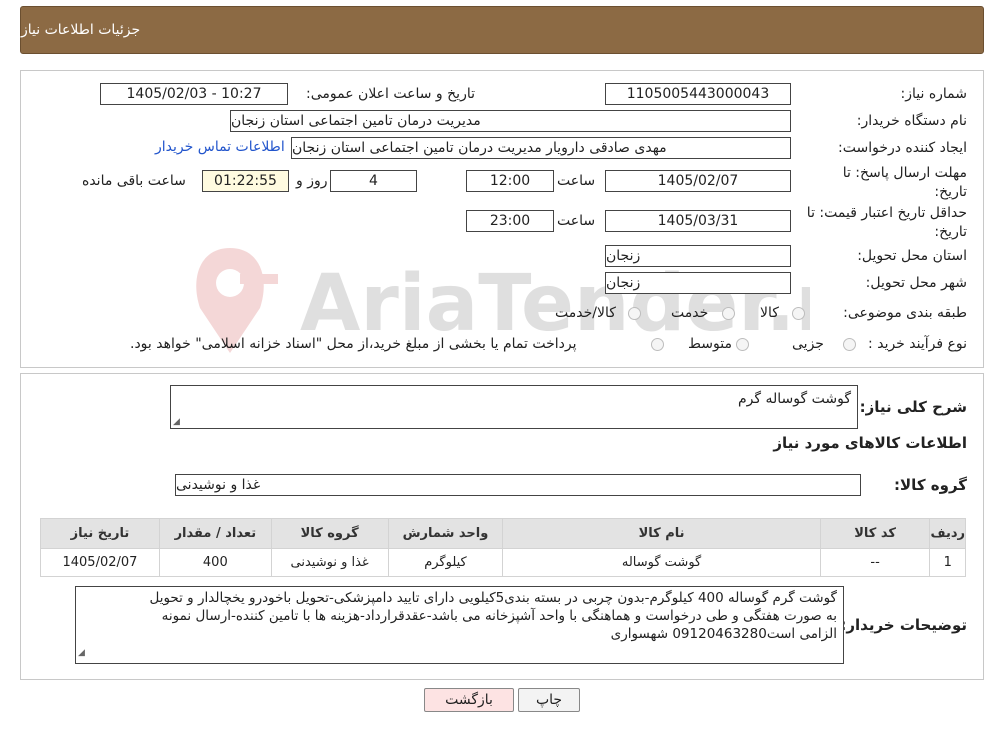  I want to click on deadline-label-2: تاریخ:, so click(950, 192).